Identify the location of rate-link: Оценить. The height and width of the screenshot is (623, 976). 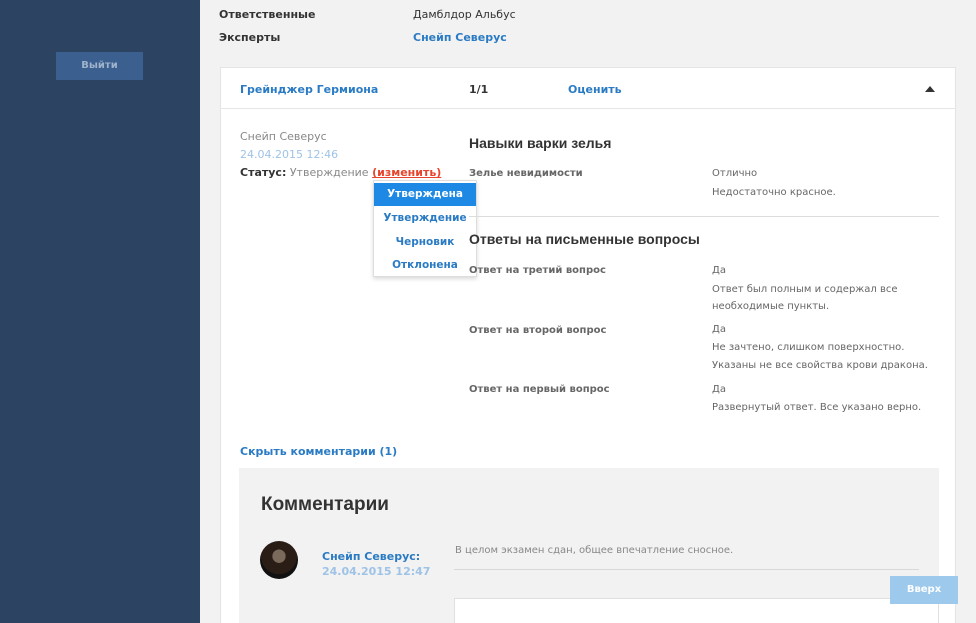
(595, 89).